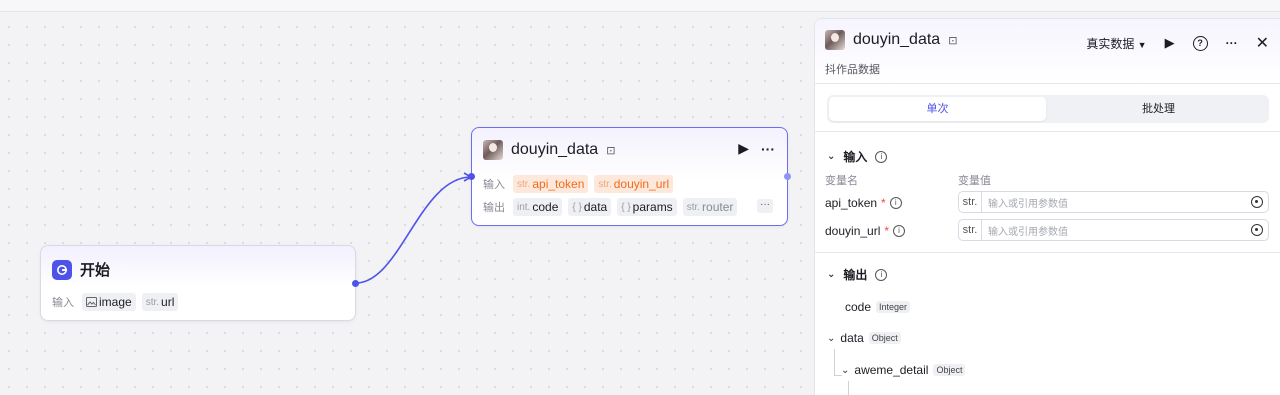  What do you see at coordinates (893, 307) in the screenshot?
I see `type-badge: Integer` at bounding box center [893, 307].